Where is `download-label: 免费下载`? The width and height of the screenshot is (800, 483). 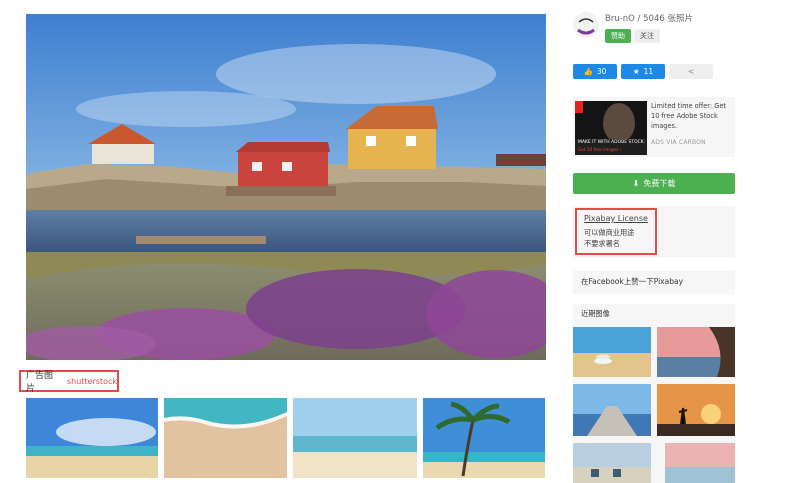 download-label: 免费下载 is located at coordinates (659, 183).